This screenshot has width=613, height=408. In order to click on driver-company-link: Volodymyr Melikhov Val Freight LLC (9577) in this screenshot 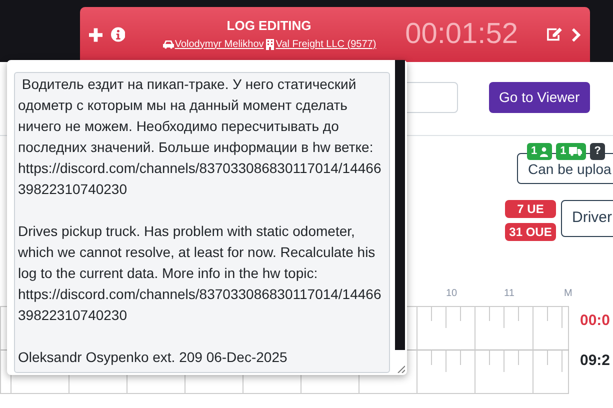, I will do `click(269, 44)`.